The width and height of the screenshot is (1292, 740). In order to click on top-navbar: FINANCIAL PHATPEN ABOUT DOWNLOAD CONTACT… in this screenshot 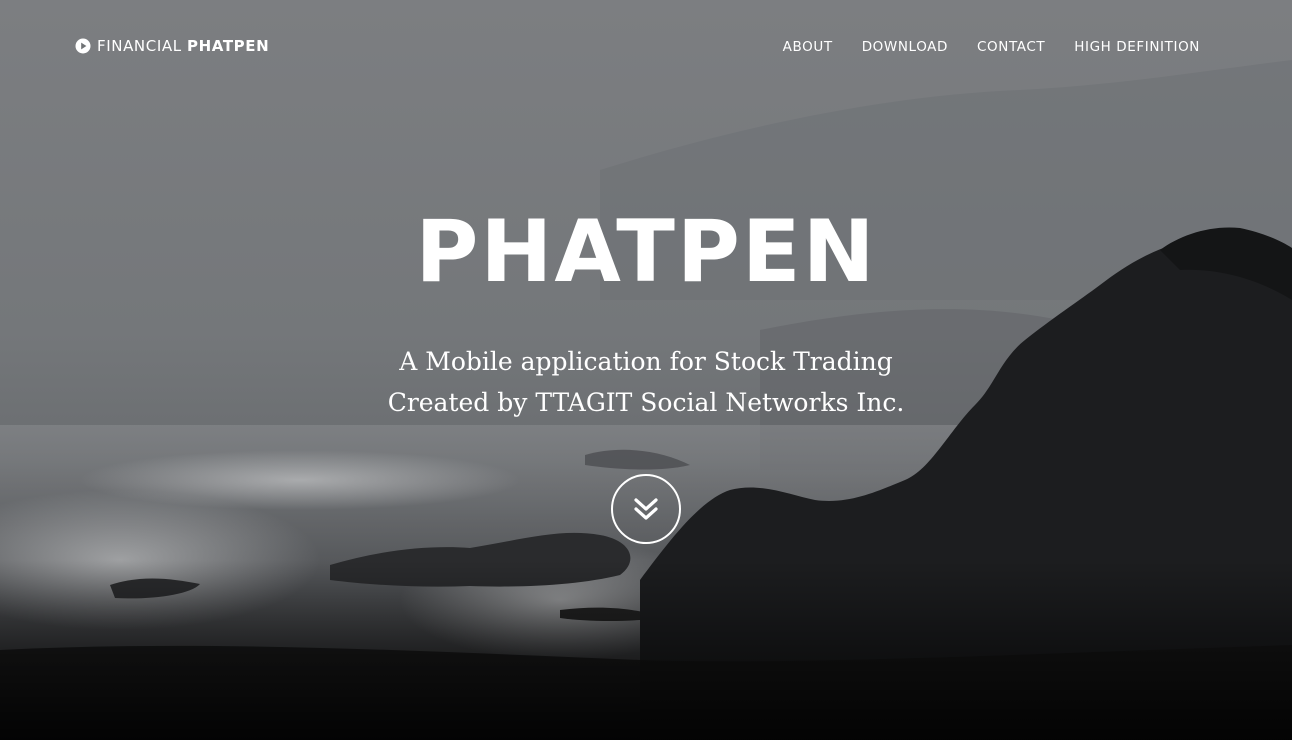, I will do `click(646, 45)`.